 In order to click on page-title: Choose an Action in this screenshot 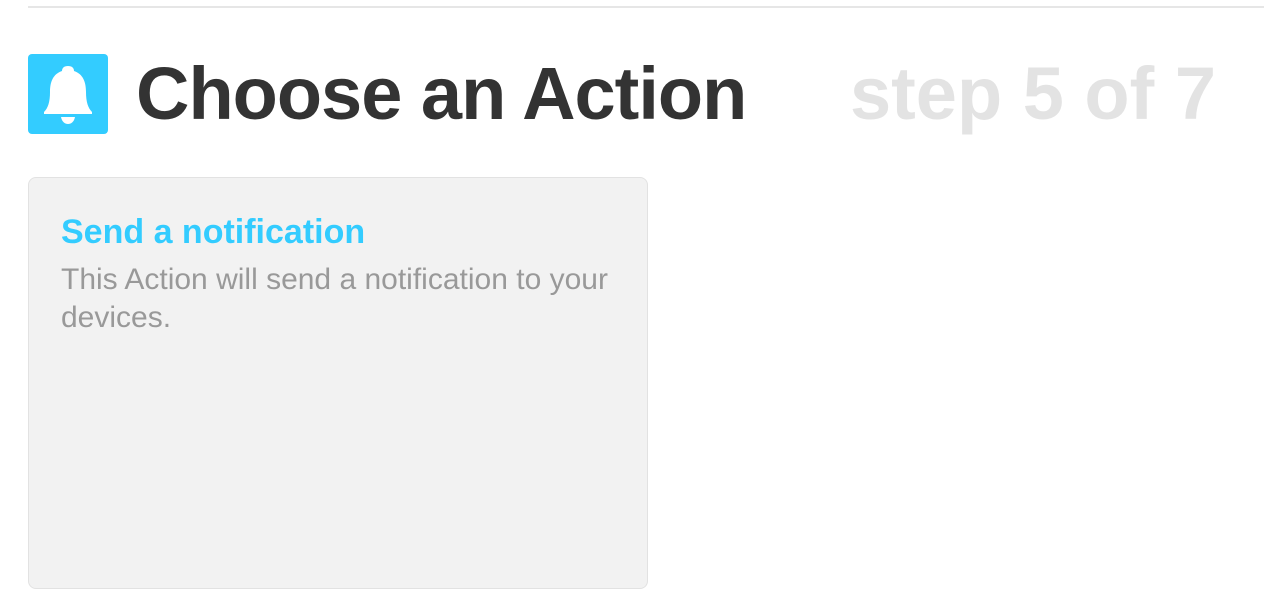, I will do `click(441, 93)`.